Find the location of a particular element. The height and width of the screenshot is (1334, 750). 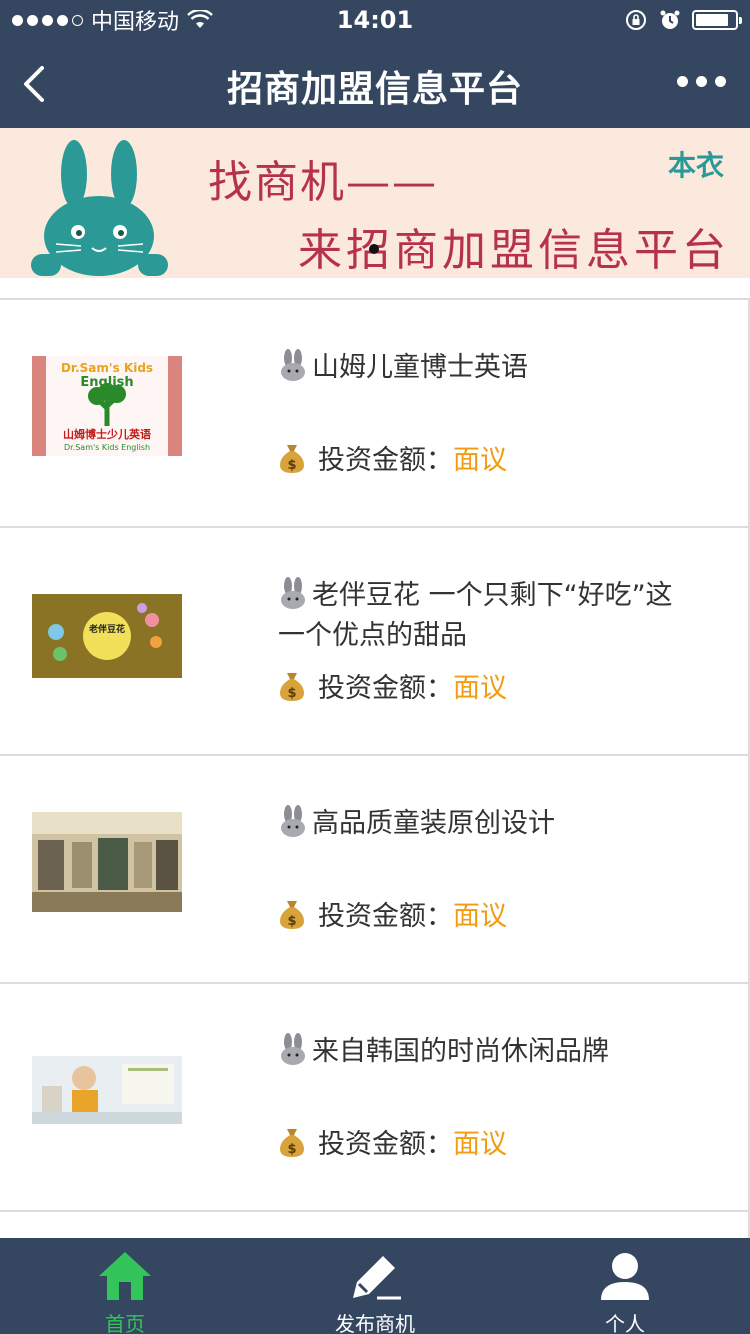

more-options-button is located at coordinates (701, 81).